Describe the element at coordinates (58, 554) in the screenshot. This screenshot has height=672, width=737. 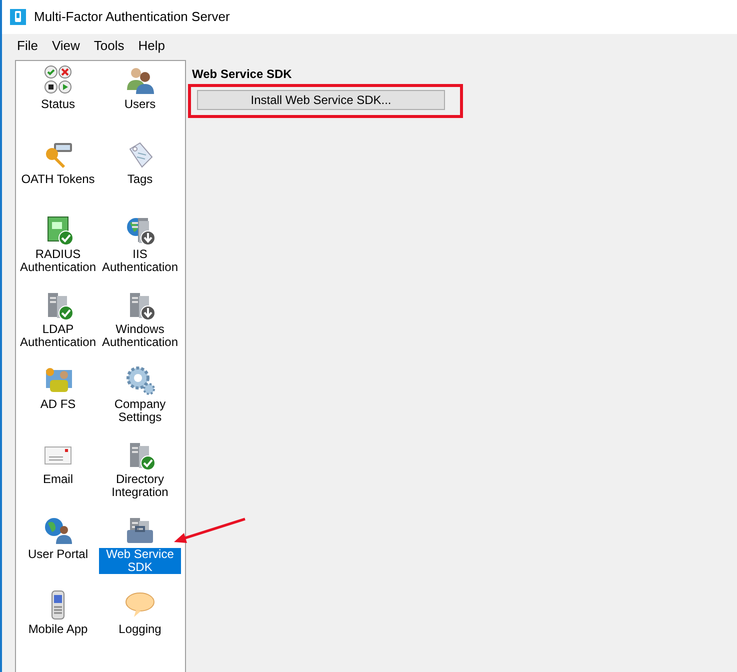
I see `nav-item-label: User Portal` at that location.